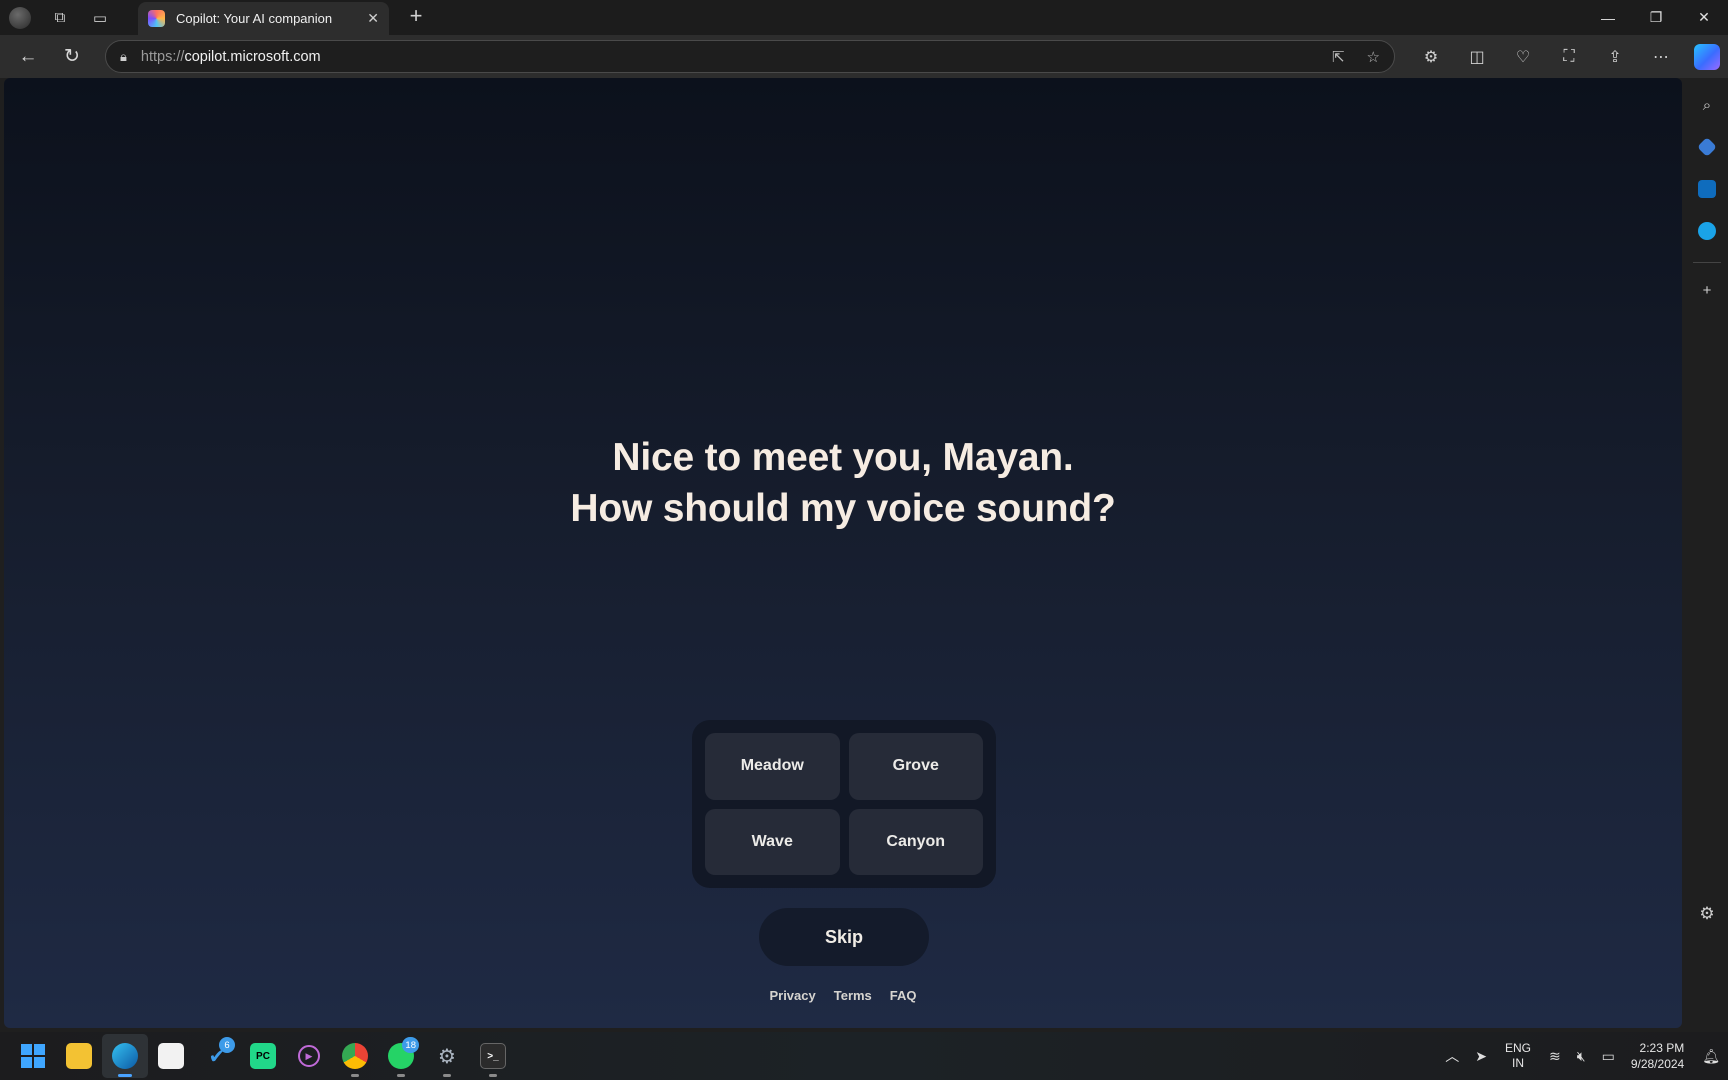 Image resolution: width=1728 pixels, height=1080 pixels. What do you see at coordinates (217, 1056) in the screenshot?
I see `todo-app: ✔ 6` at bounding box center [217, 1056].